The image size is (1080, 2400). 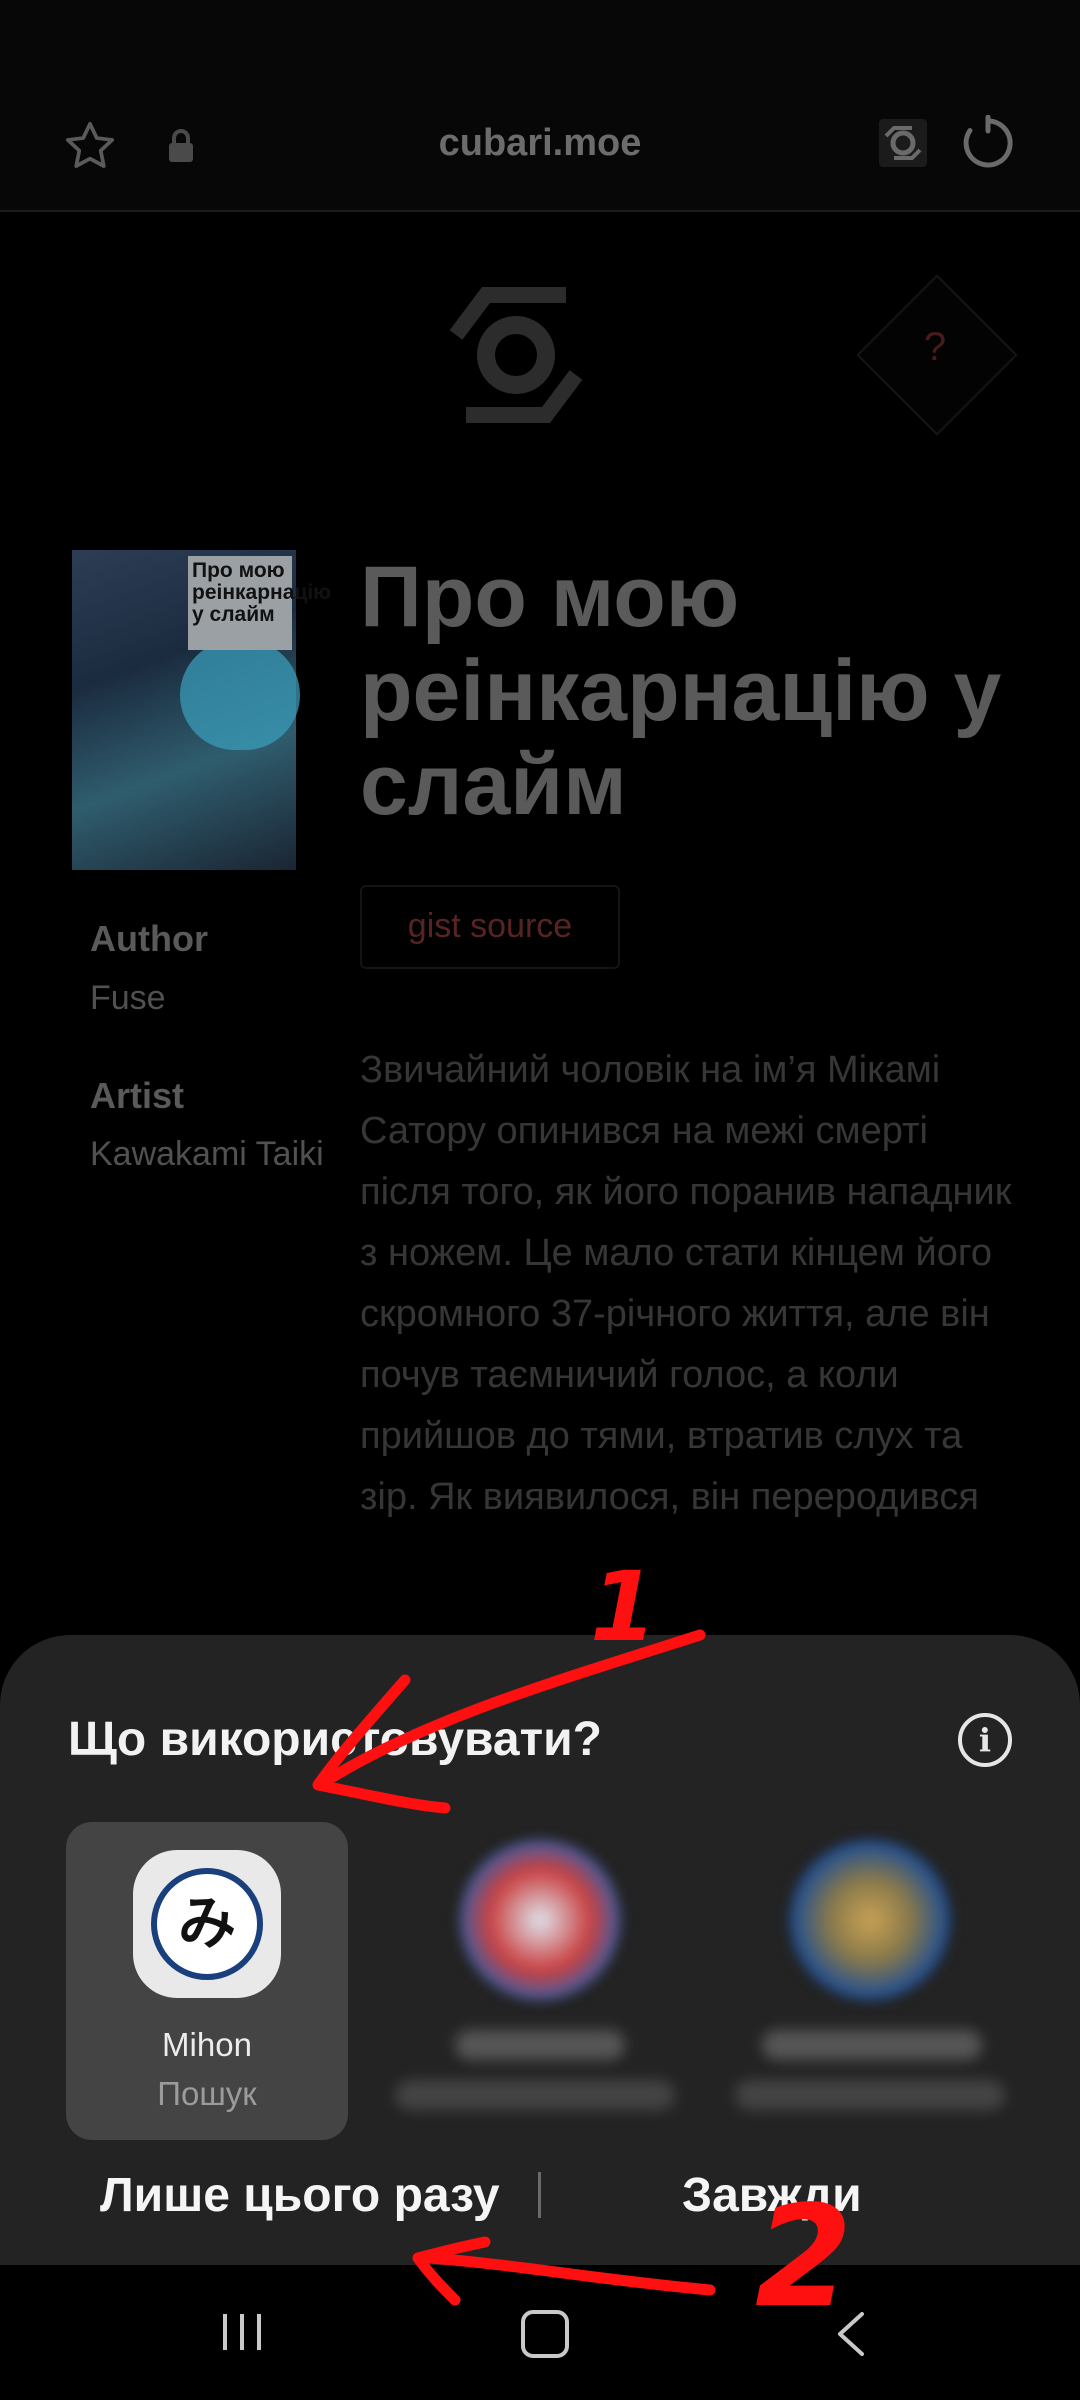 I want to click on cover-slime-art, so click(x=240, y=695).